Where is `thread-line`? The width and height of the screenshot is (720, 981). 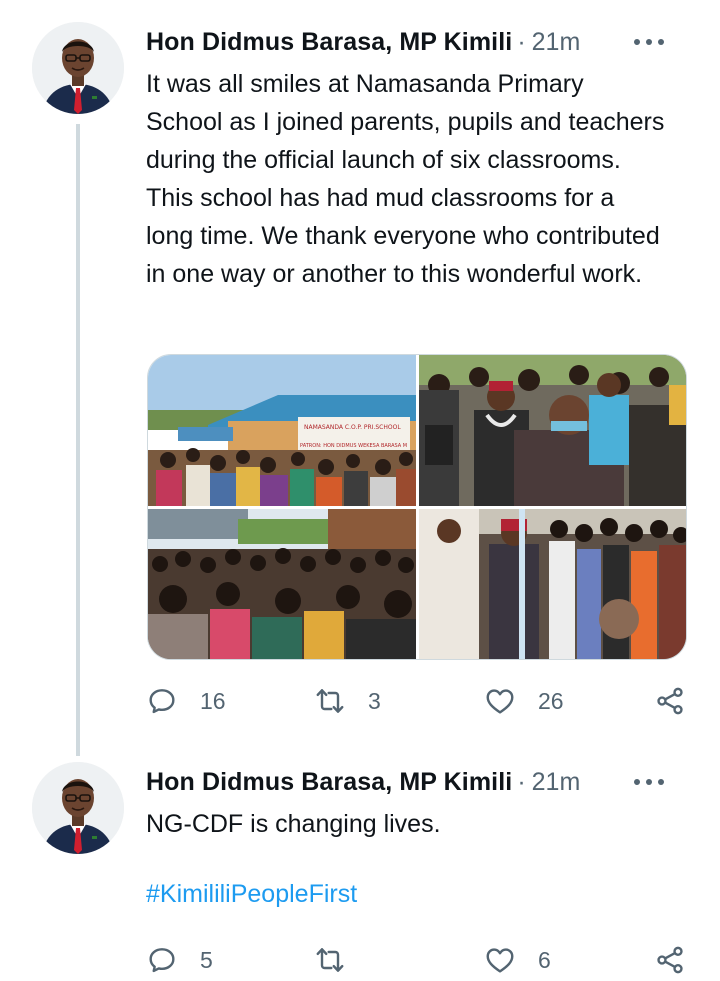 thread-line is located at coordinates (78, 440).